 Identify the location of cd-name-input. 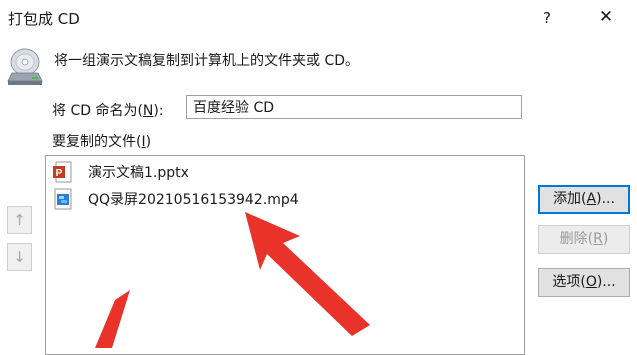
(354, 107).